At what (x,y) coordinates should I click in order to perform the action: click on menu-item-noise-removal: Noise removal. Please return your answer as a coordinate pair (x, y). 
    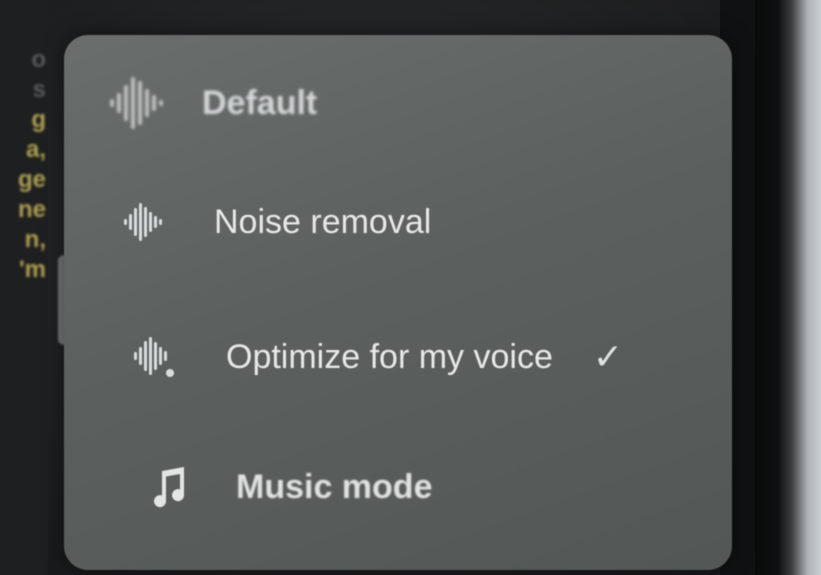
    Looking at the image, I should click on (276, 222).